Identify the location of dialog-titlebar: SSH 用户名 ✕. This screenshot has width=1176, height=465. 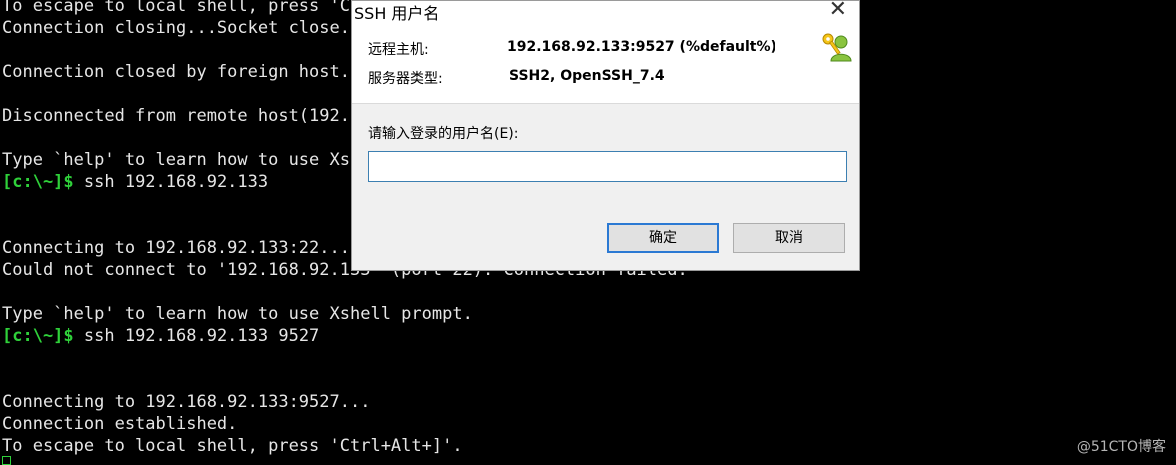
(605, 11).